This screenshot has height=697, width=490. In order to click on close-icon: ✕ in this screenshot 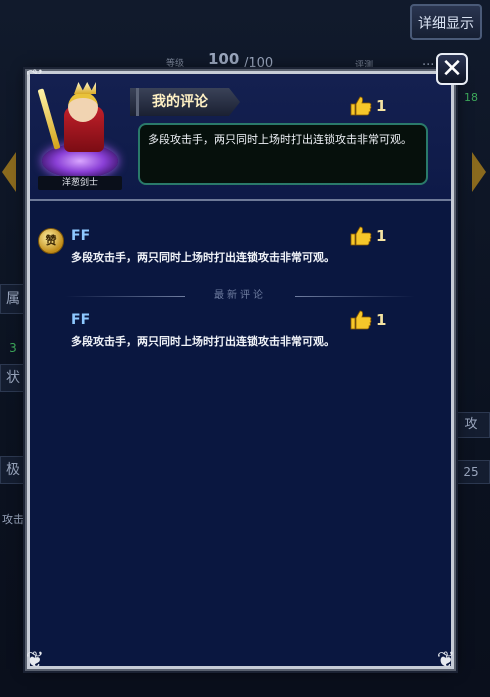, I will do `click(452, 69)`.